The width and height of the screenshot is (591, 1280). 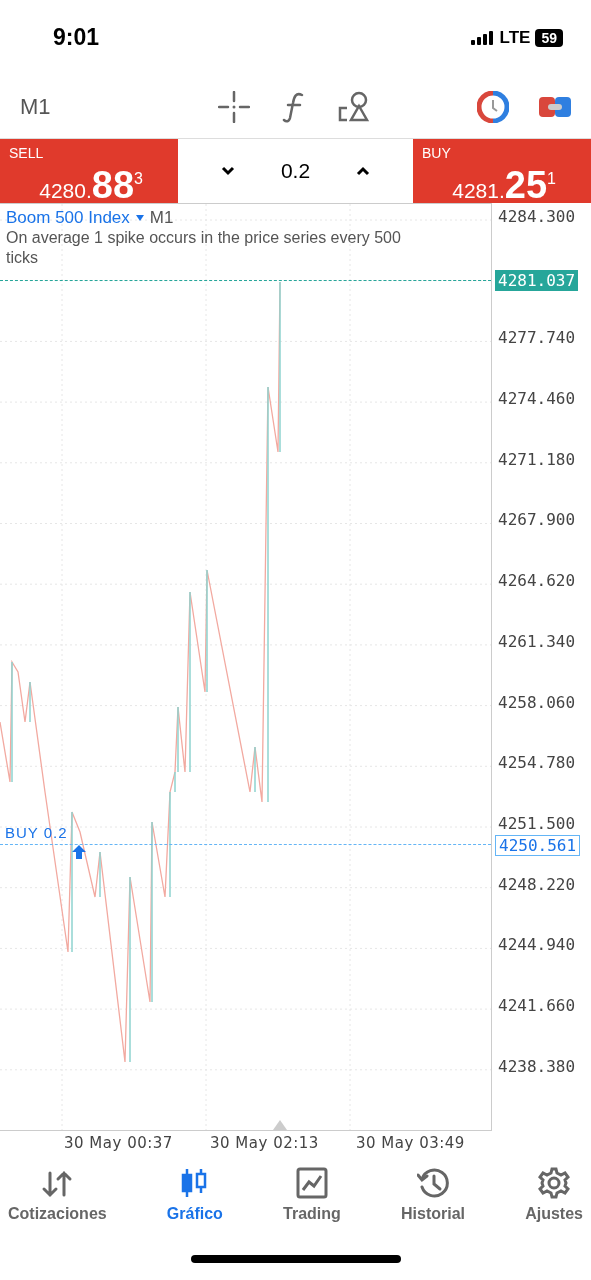 I want to click on nav-tab: Trading, so click(x=312, y=1195).